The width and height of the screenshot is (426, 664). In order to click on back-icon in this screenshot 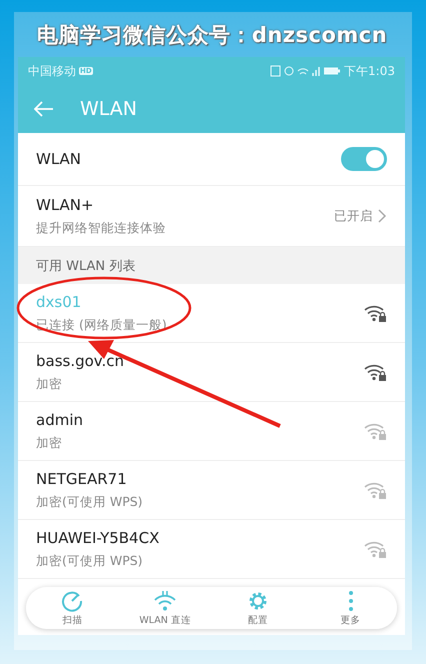, I will do `click(44, 109)`.